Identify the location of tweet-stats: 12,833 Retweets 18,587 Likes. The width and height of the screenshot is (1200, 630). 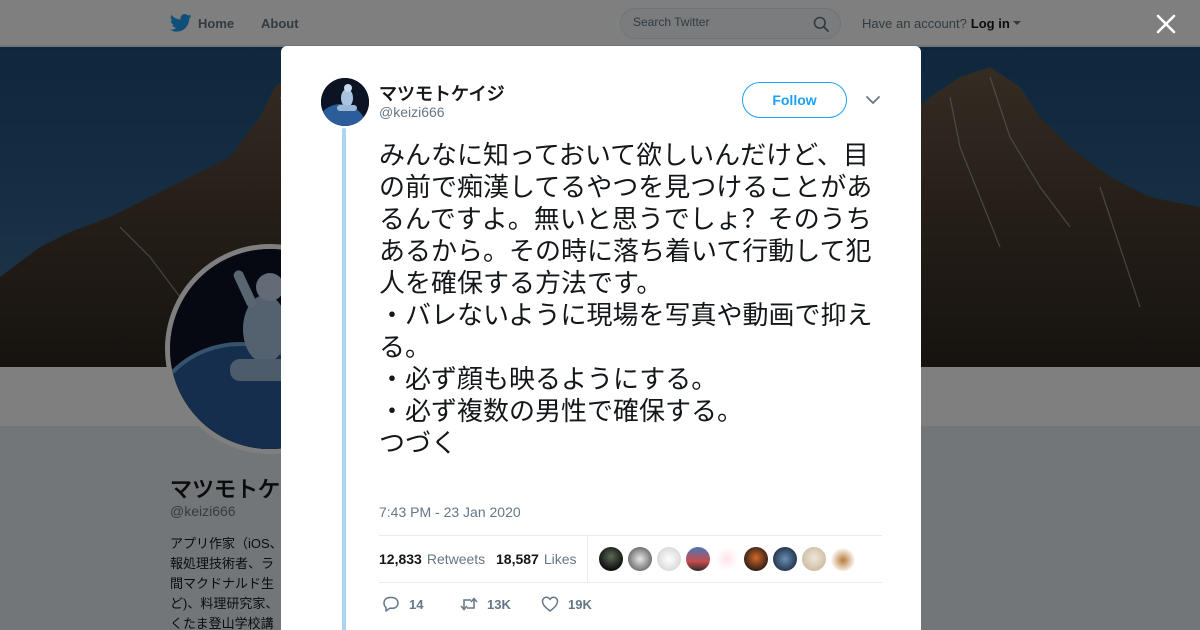
(630, 559).